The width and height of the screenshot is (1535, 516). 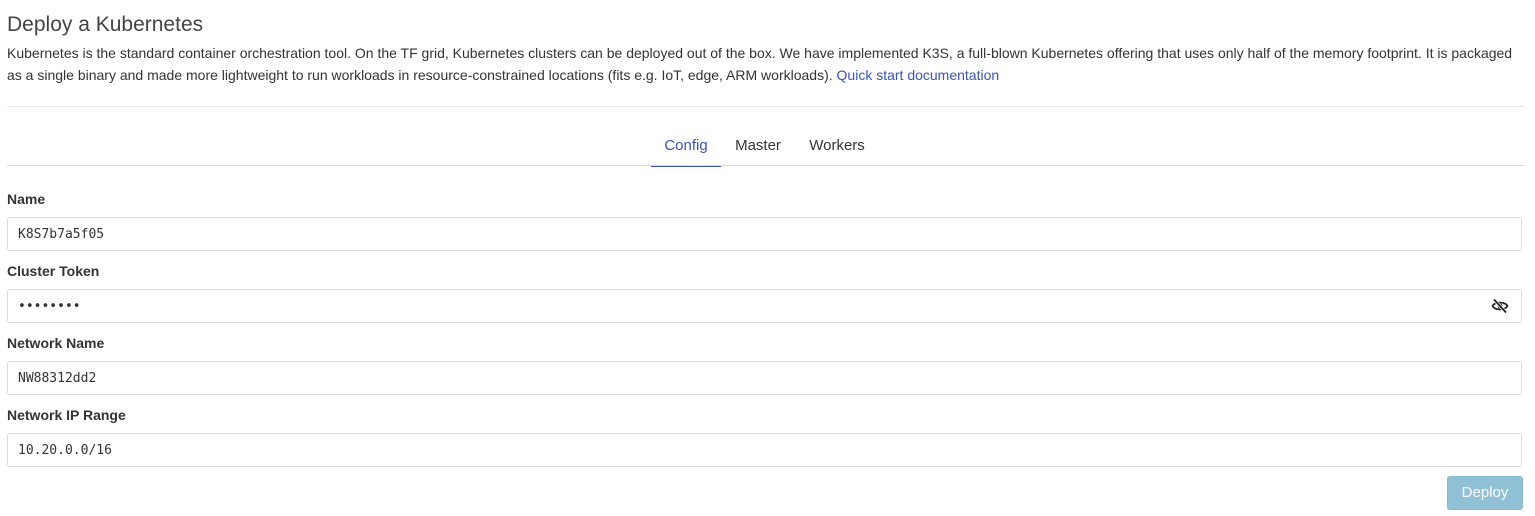 What do you see at coordinates (918, 75) in the screenshot?
I see `quick-start-documentation-link: Quick start documentation` at bounding box center [918, 75].